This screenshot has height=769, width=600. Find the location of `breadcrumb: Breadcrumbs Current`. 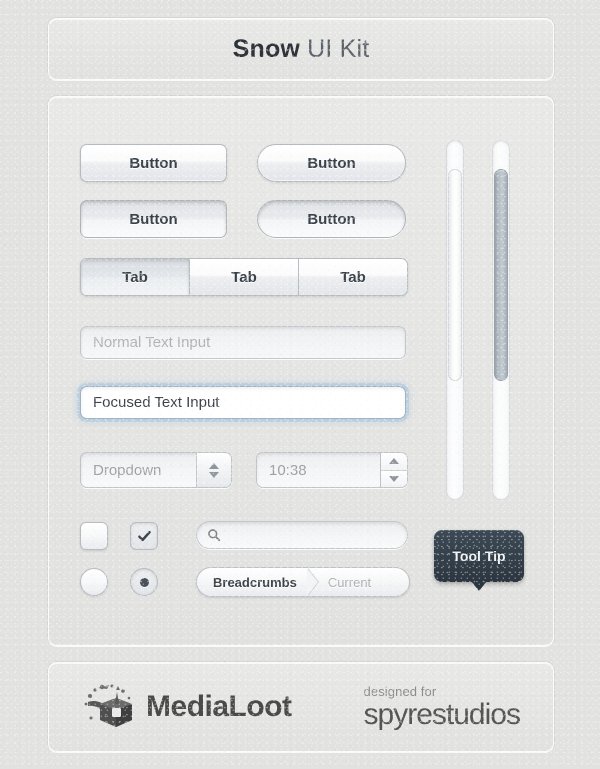

breadcrumb: Breadcrumbs Current is located at coordinates (303, 582).